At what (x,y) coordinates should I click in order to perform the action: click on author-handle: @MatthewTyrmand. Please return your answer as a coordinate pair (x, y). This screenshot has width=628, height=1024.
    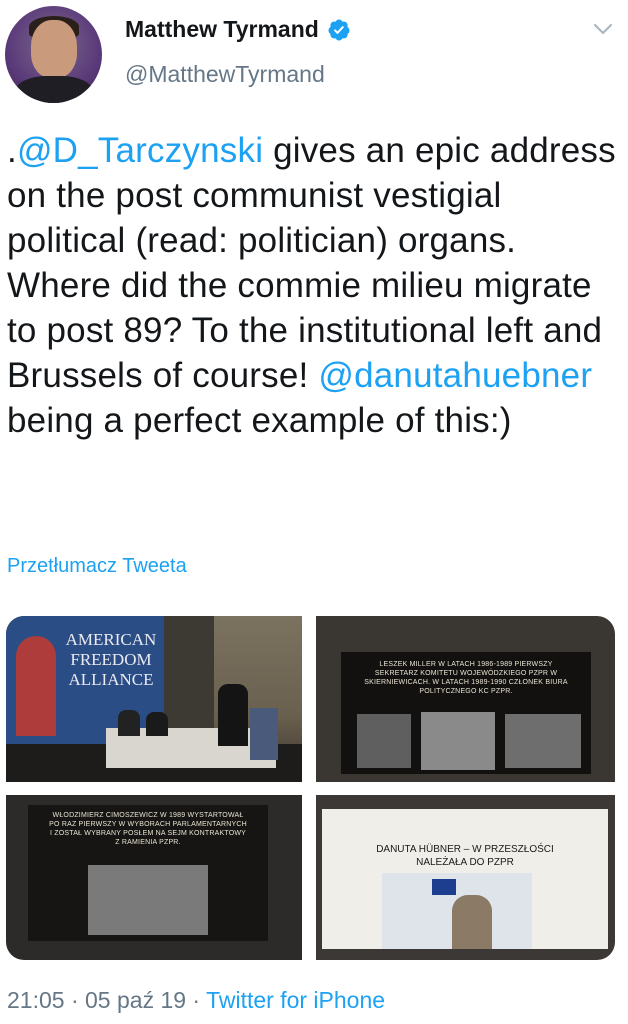
    Looking at the image, I should click on (225, 74).